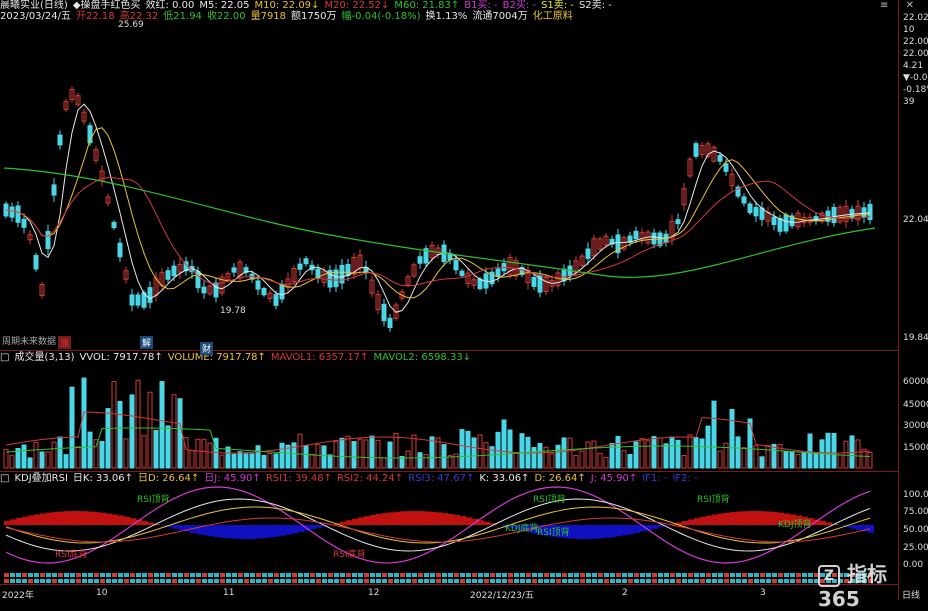 This screenshot has width=928, height=611. What do you see at coordinates (64, 342) in the screenshot?
I see `event-tag-rise: 涨` at bounding box center [64, 342].